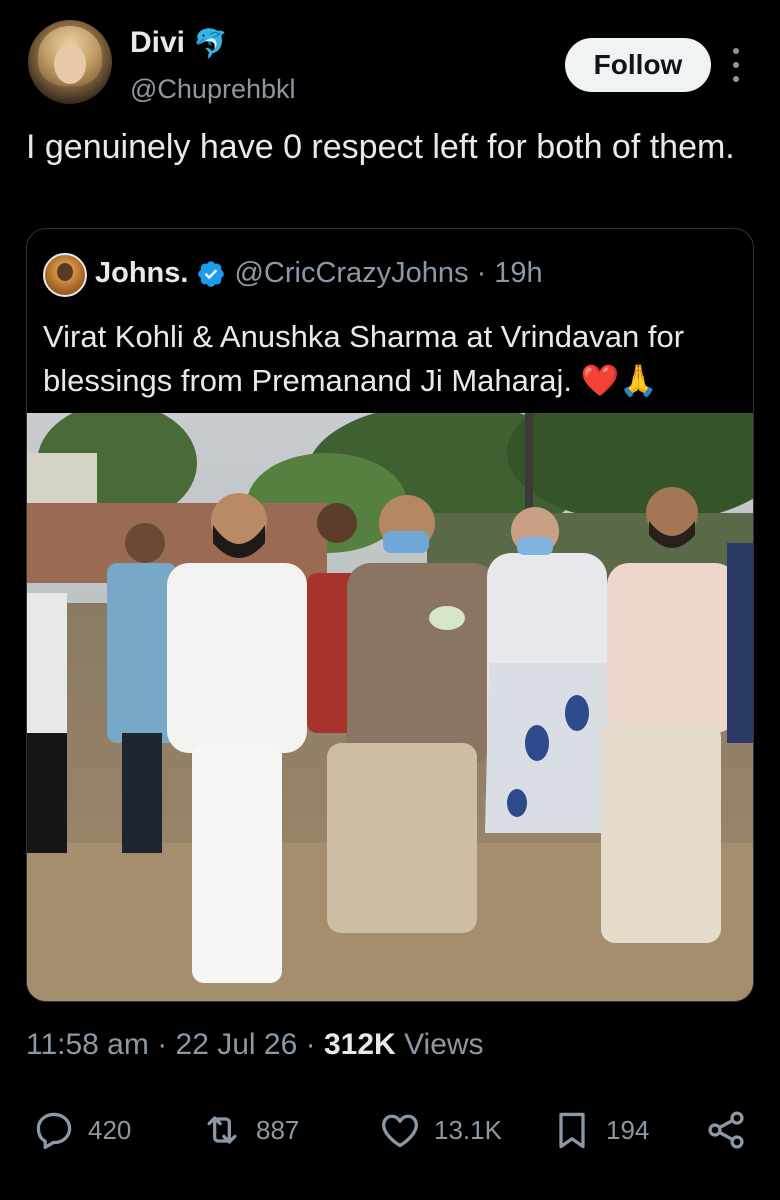 The image size is (780, 1200). What do you see at coordinates (249, 1130) in the screenshot?
I see `repost-button: 887` at bounding box center [249, 1130].